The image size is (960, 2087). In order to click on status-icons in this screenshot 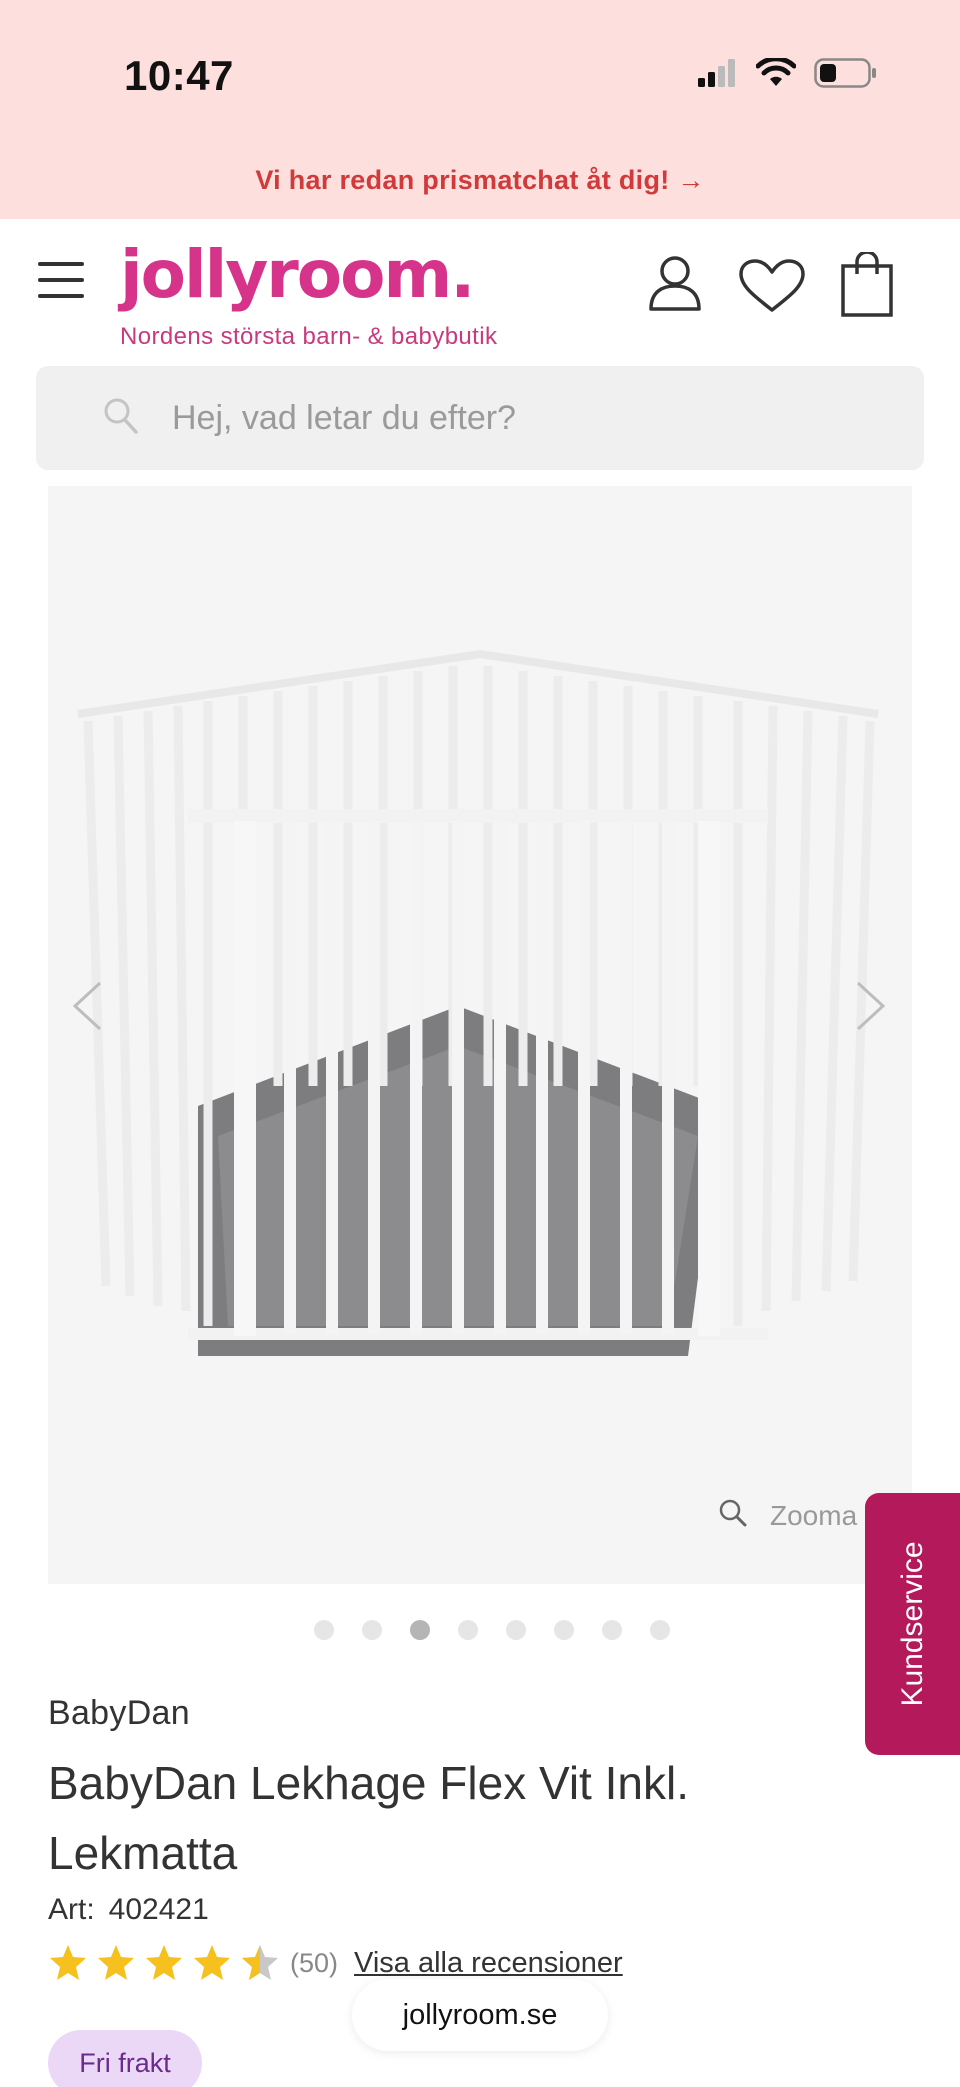, I will do `click(788, 74)`.